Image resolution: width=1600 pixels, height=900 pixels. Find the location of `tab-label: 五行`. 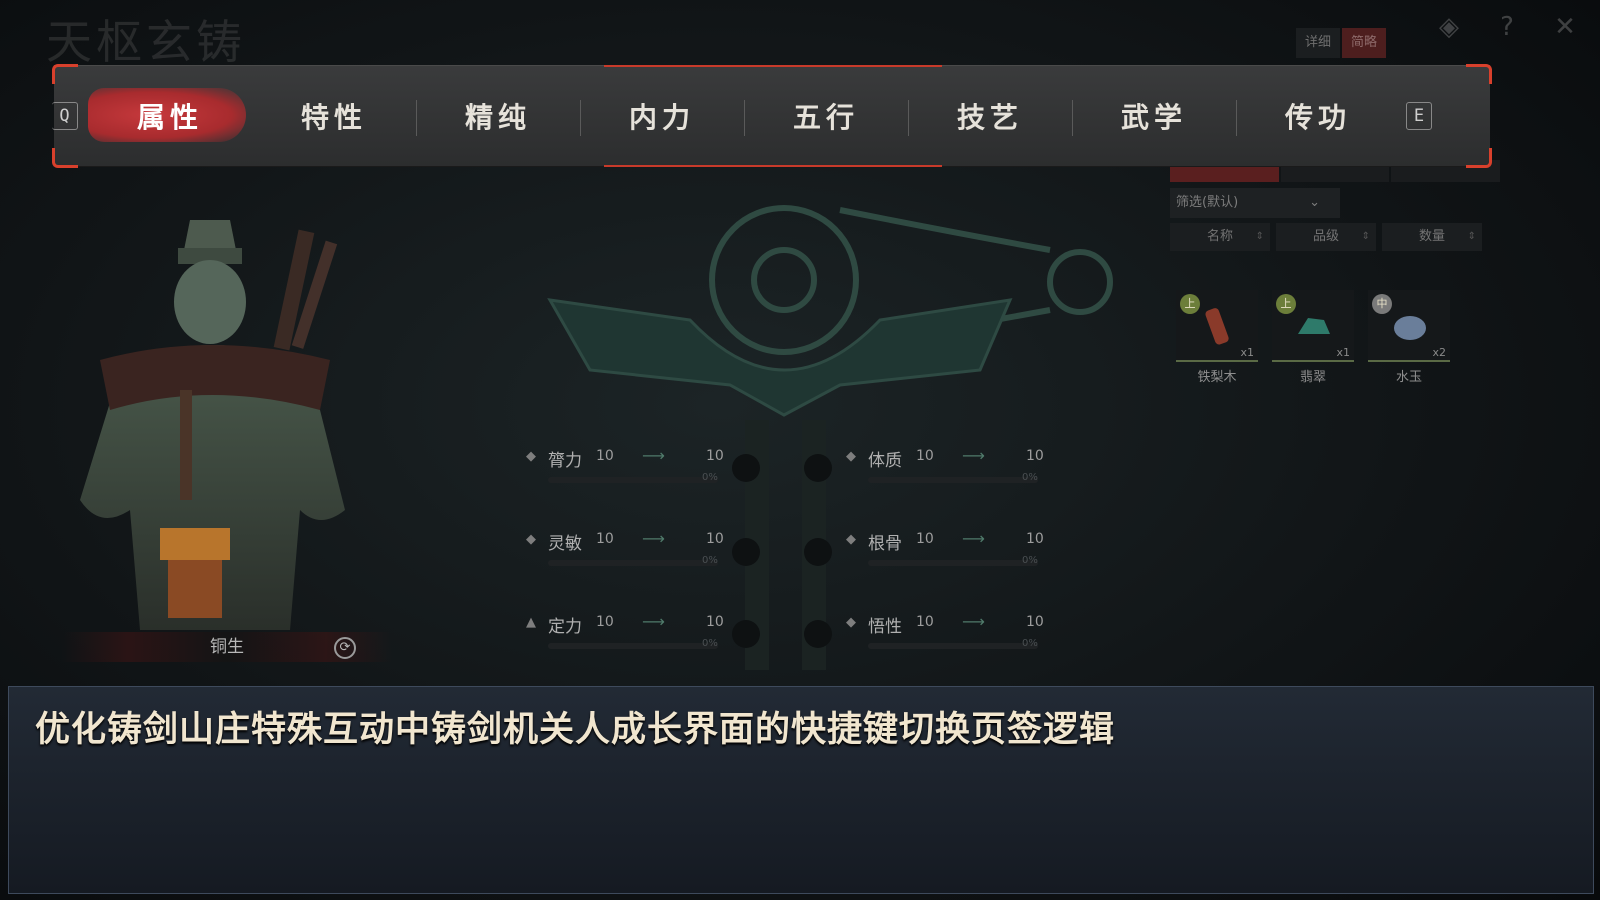

tab-label: 五行 is located at coordinates (825, 117).